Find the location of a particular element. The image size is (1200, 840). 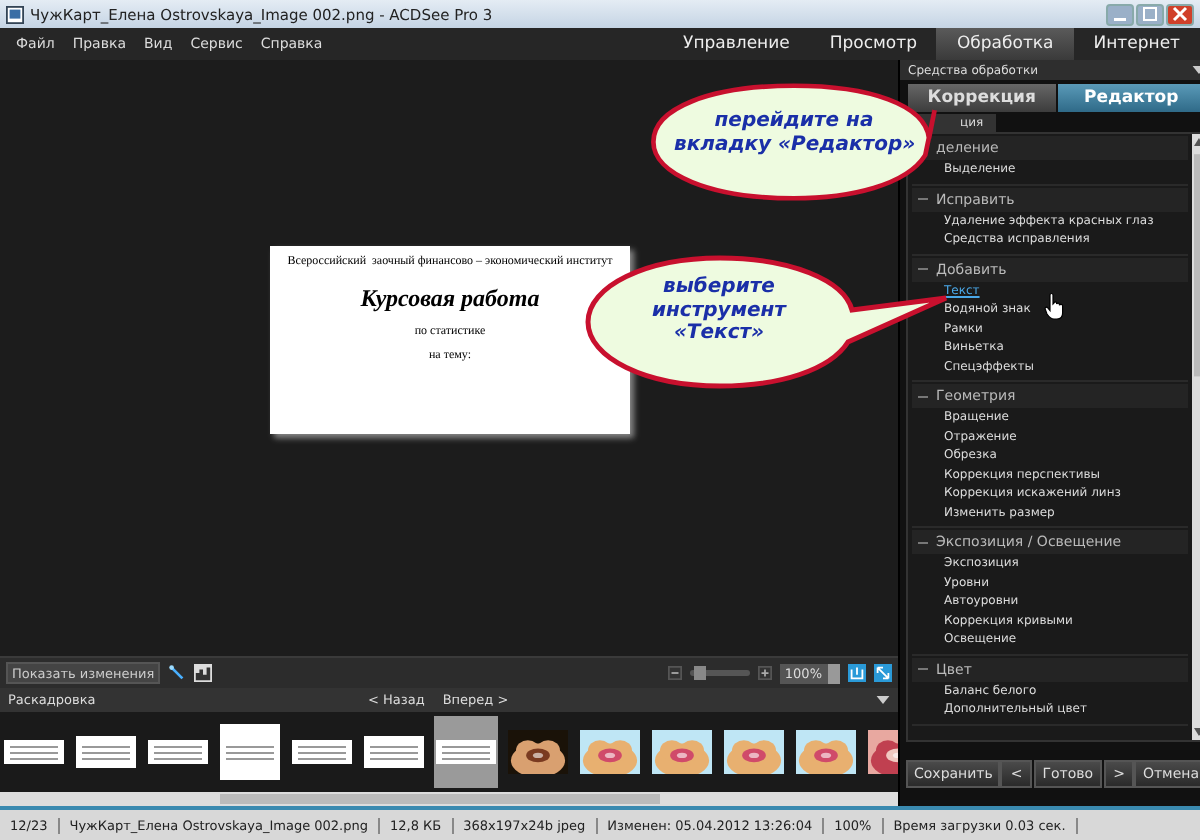

close-button is located at coordinates (1180, 14).